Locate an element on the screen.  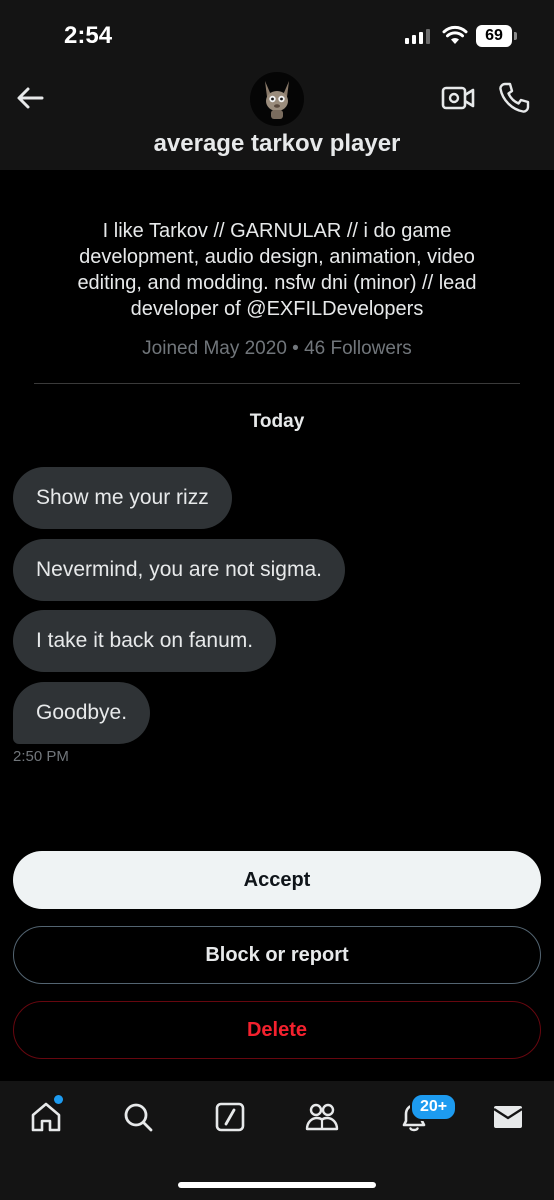
day-separator: Today is located at coordinates (277, 421).